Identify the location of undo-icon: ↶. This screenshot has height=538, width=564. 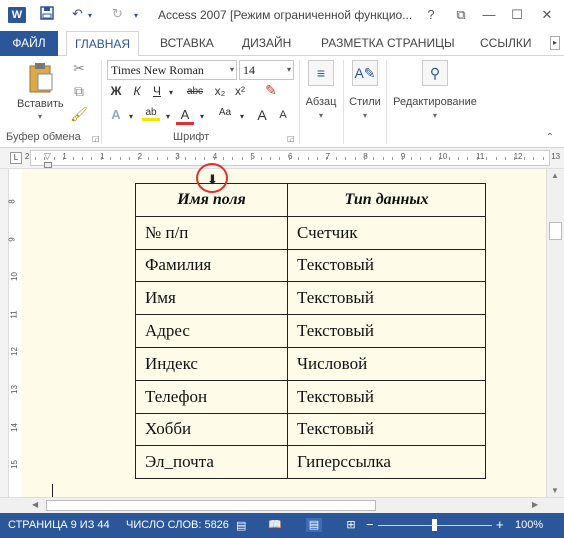
(77, 14).